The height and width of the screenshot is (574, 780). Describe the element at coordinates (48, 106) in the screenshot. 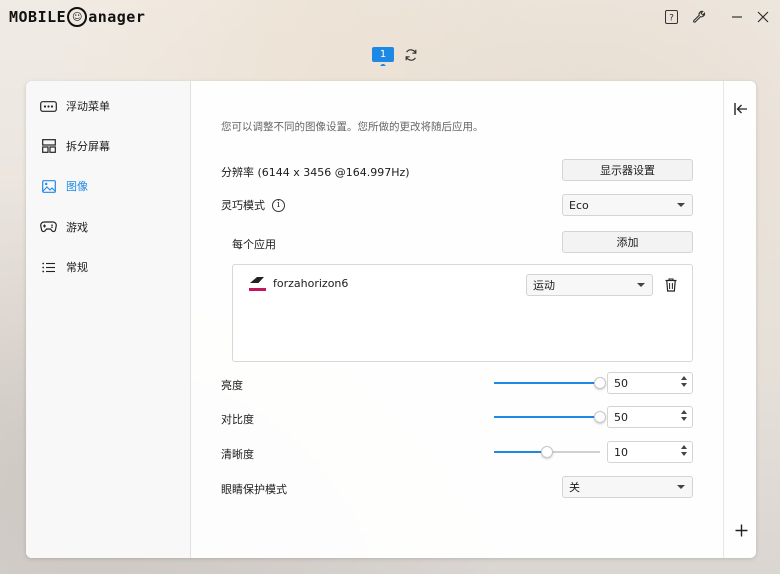

I see `floating-menu-icon` at that location.